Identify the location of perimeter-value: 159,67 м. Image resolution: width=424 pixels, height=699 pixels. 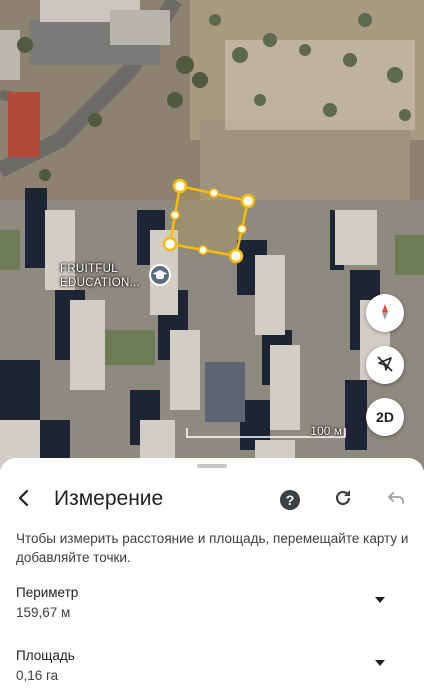
(43, 612).